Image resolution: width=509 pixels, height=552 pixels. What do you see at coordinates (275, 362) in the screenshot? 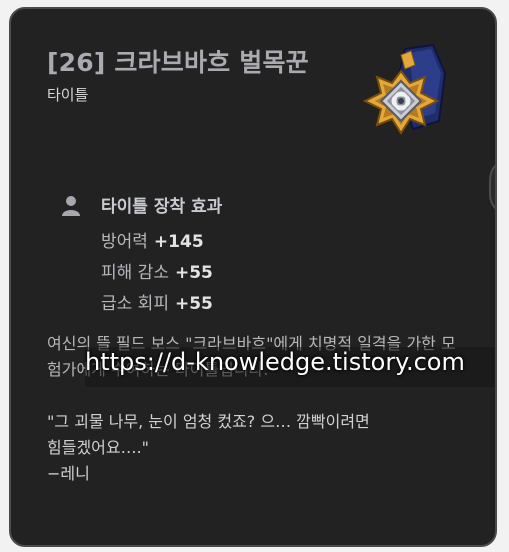
I see `watermark-text: https://d-knowledge.tistory.com` at bounding box center [275, 362].